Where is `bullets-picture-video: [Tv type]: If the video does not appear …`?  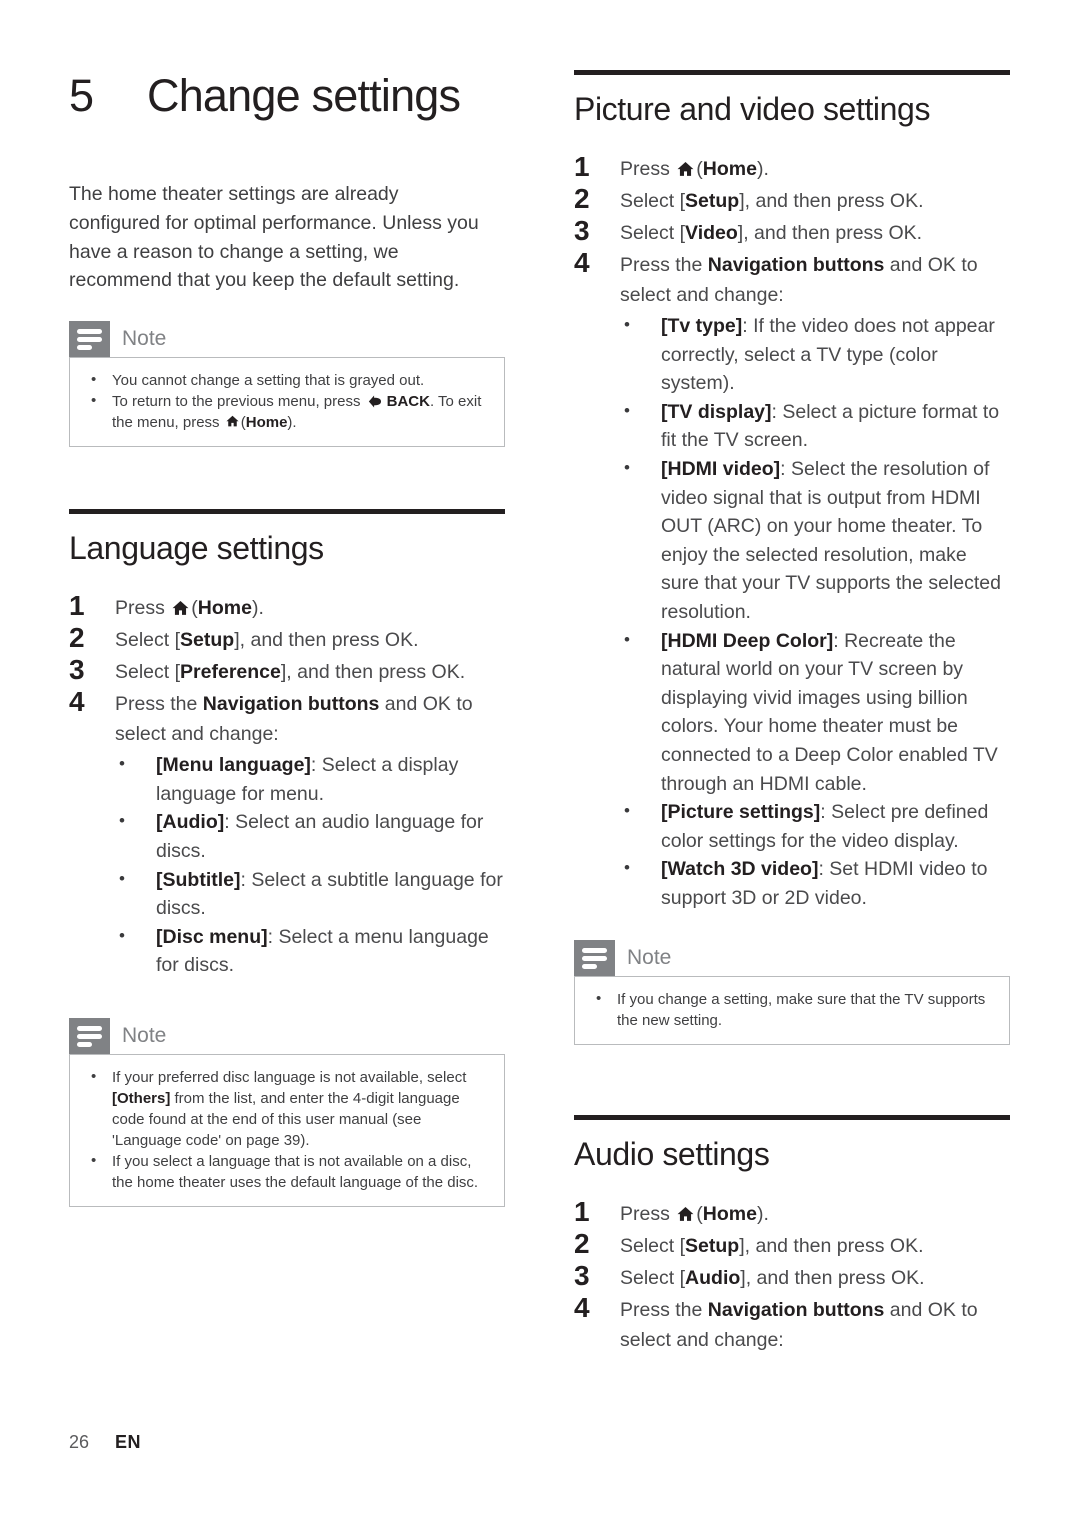 bullets-picture-video: [Tv type]: If the video does not appear … is located at coordinates (815, 611).